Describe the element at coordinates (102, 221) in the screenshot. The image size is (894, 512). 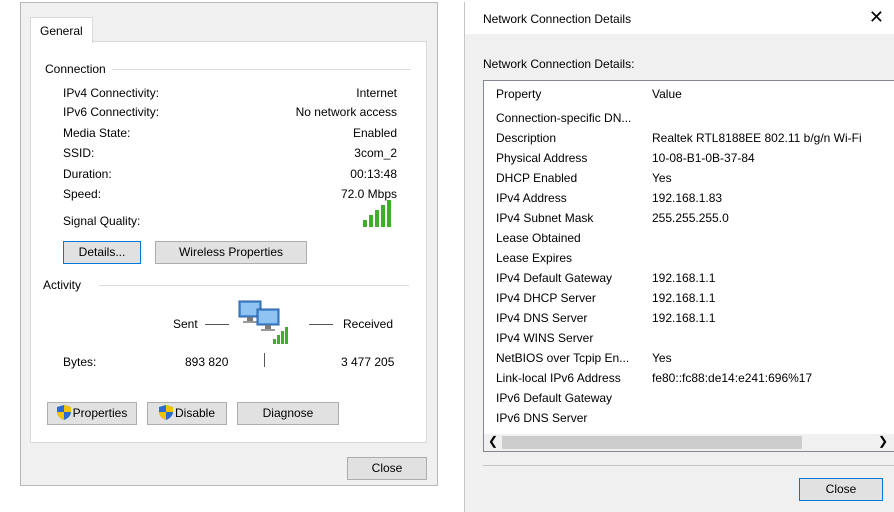
I see `signal-quality-label: Signal Quality:` at that location.